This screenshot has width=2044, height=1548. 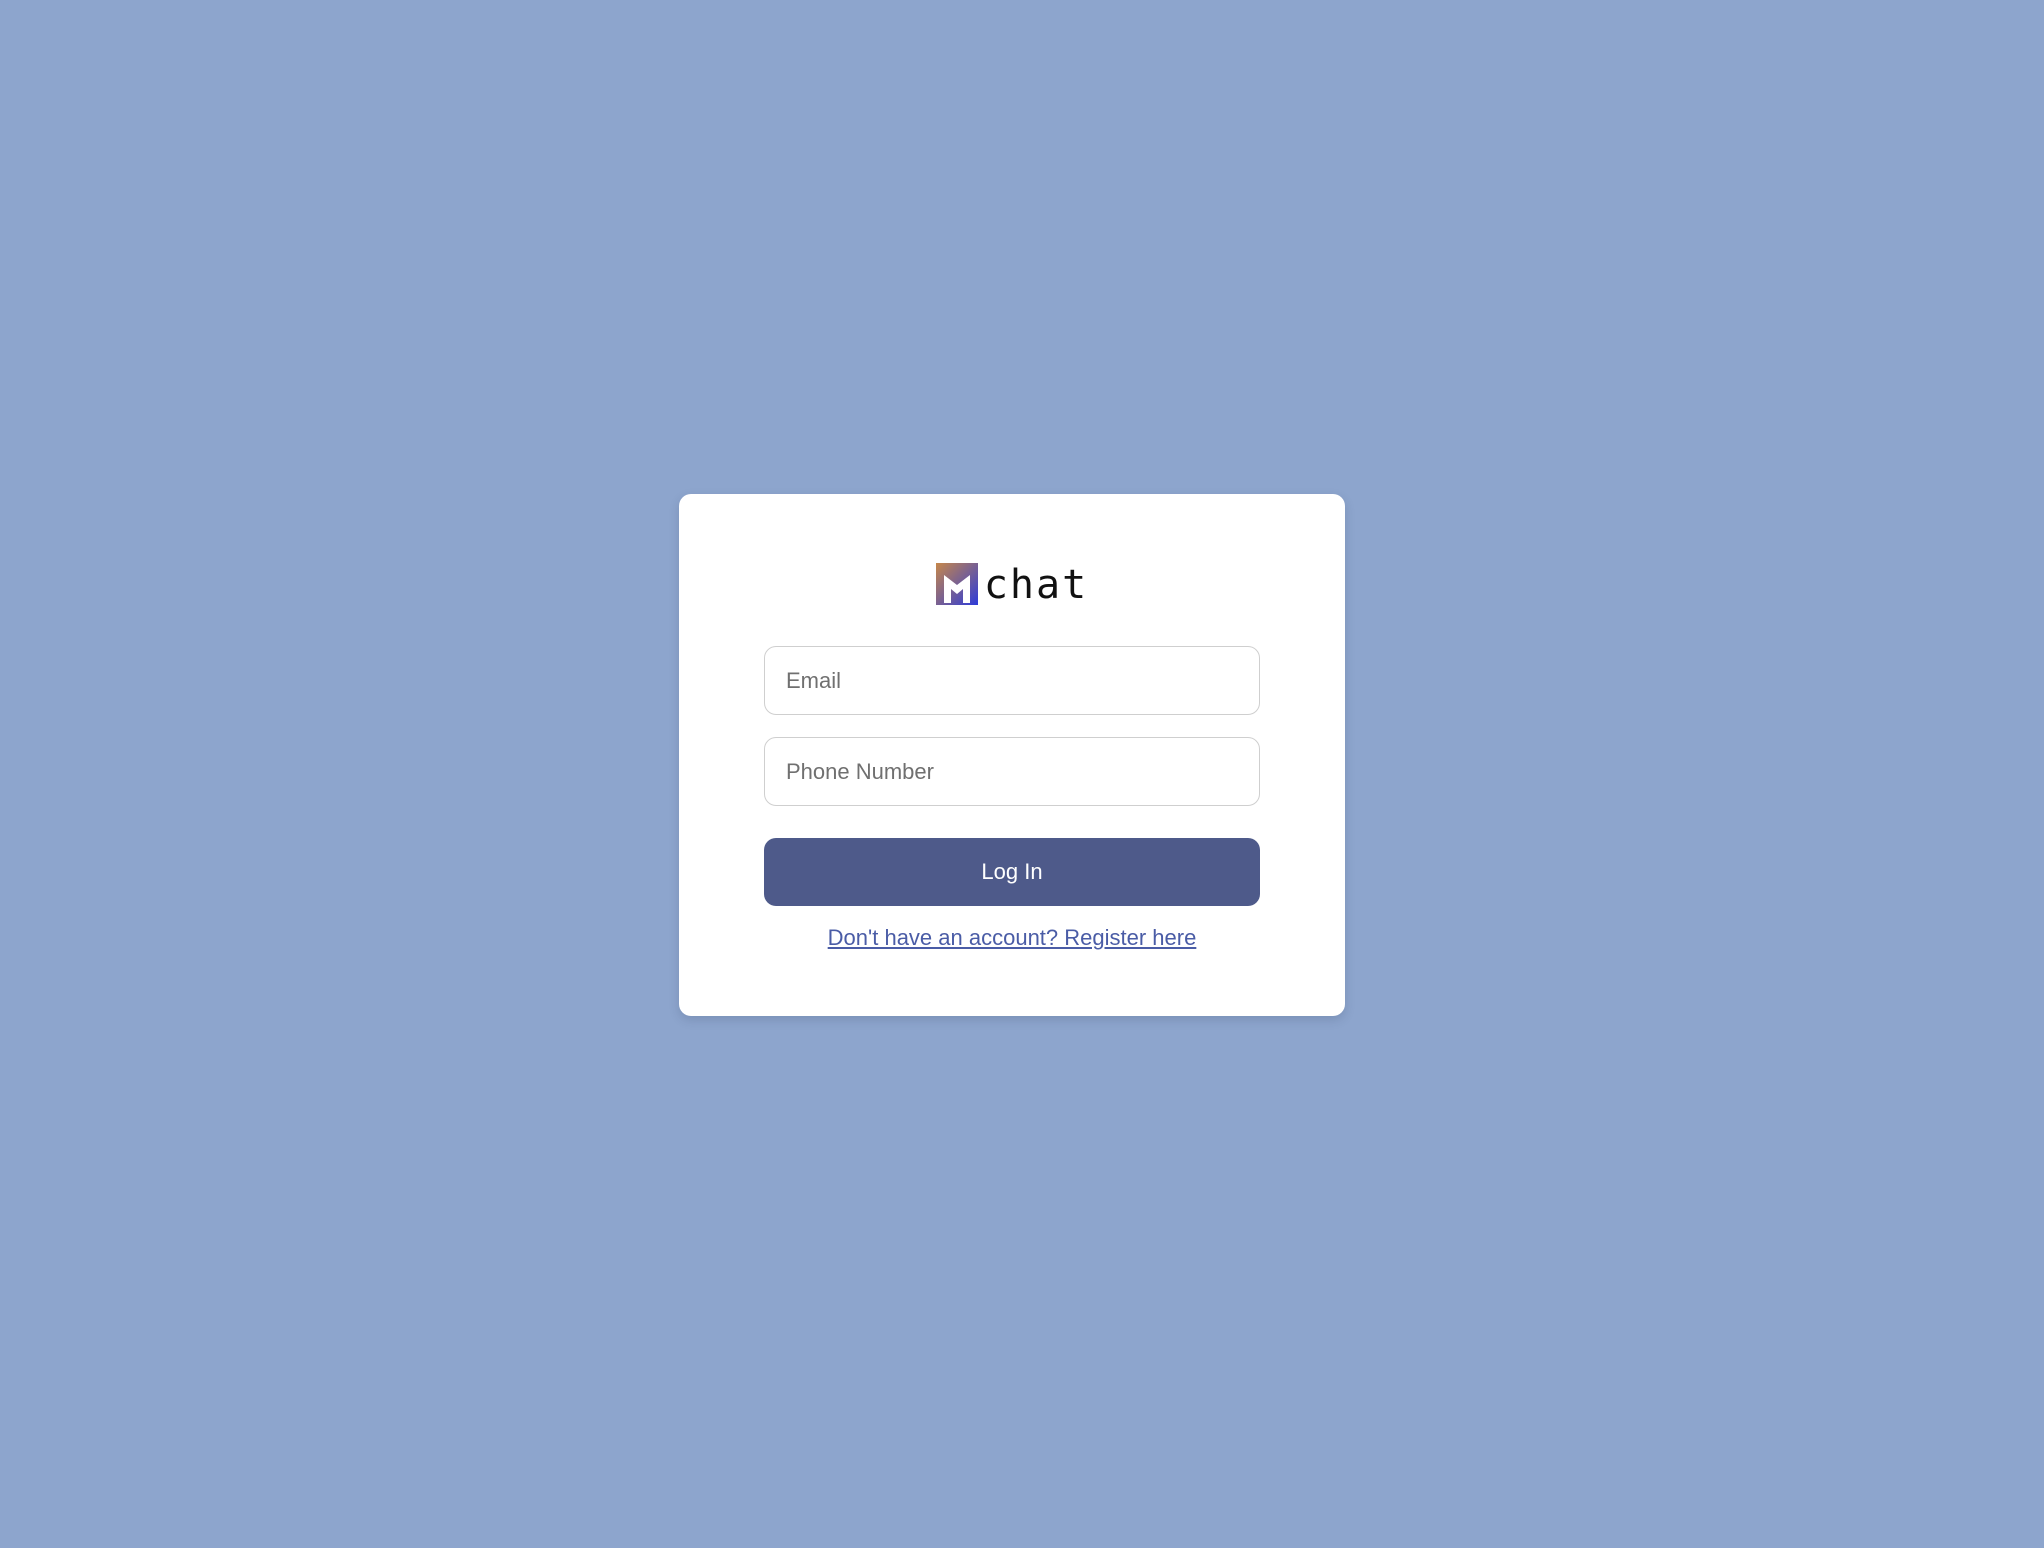 What do you see at coordinates (1012, 872) in the screenshot?
I see `login-button: Log In` at bounding box center [1012, 872].